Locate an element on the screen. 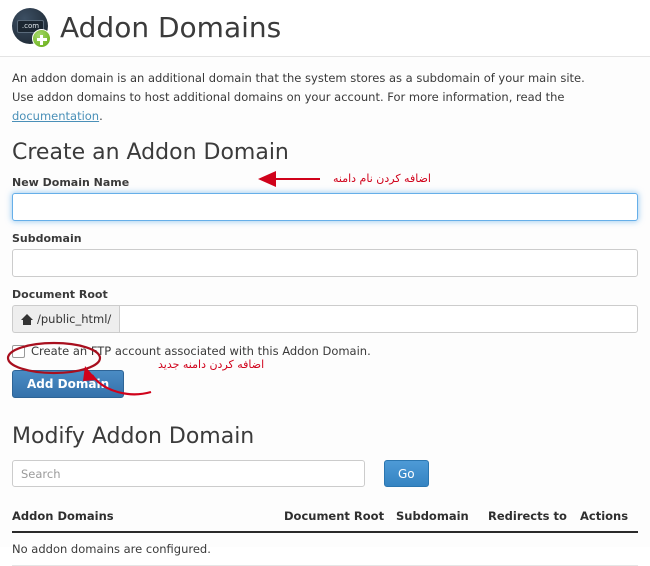 This screenshot has width=650, height=566. search-input is located at coordinates (188, 473).